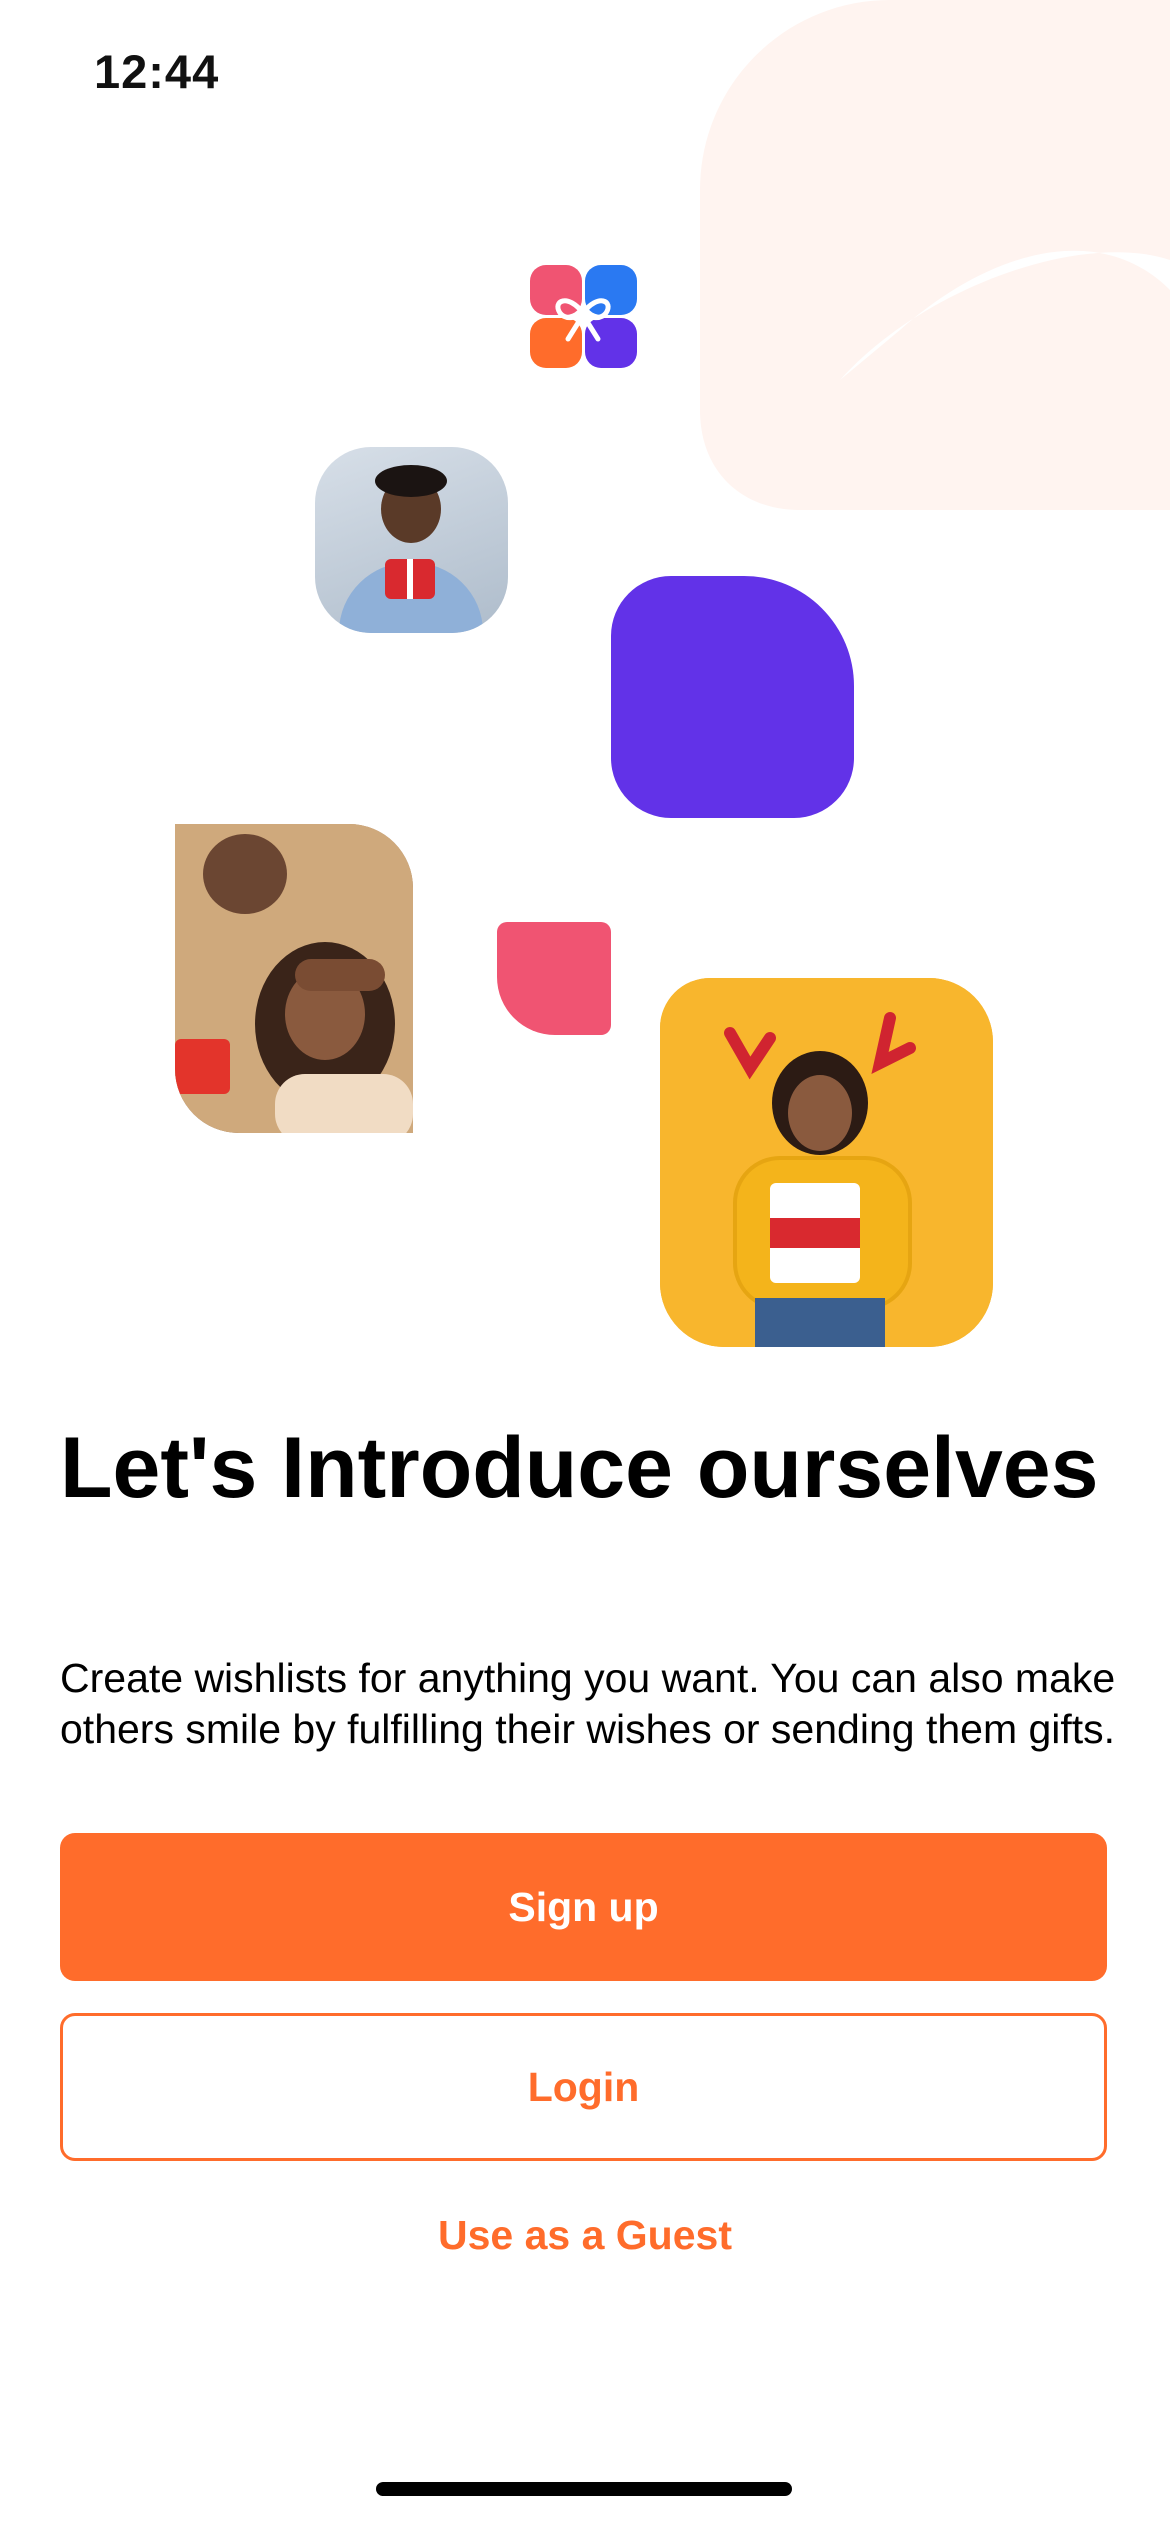 The width and height of the screenshot is (1170, 2532). I want to click on page-title: Let's Introduce ourselves, so click(579, 1468).